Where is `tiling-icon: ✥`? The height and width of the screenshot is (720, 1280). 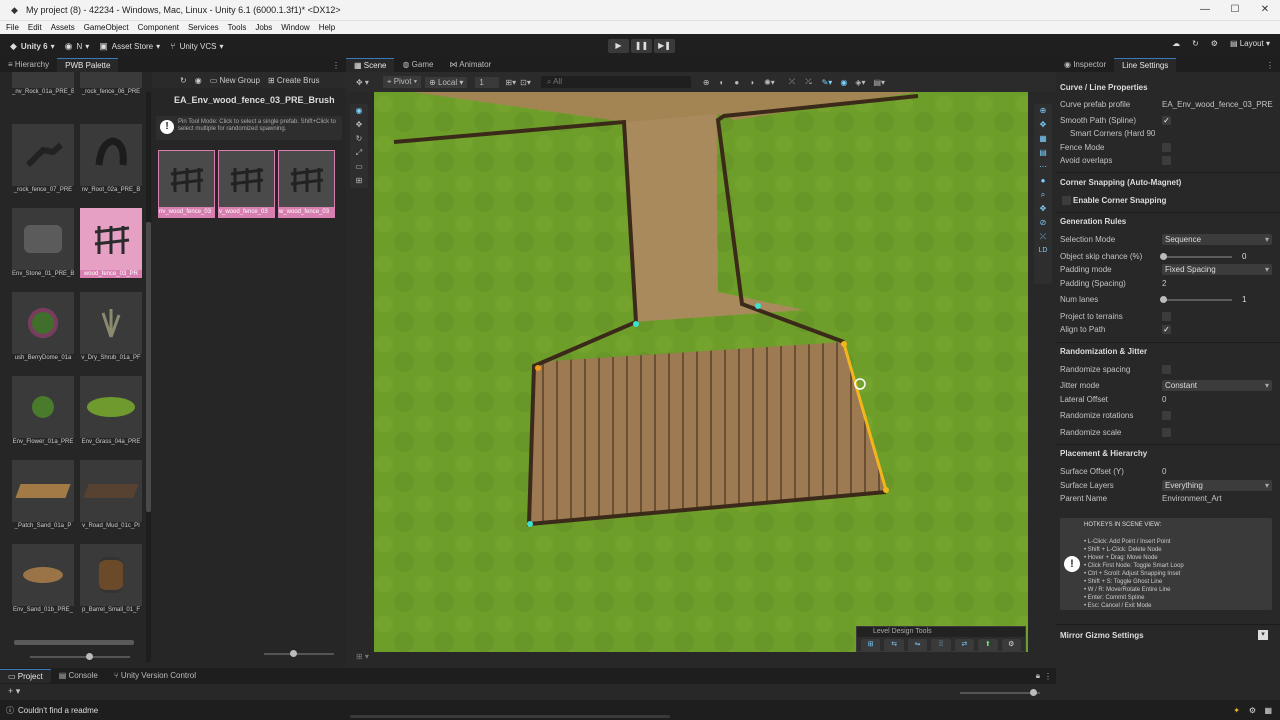
tiling-icon: ✥ is located at coordinates (1043, 209).